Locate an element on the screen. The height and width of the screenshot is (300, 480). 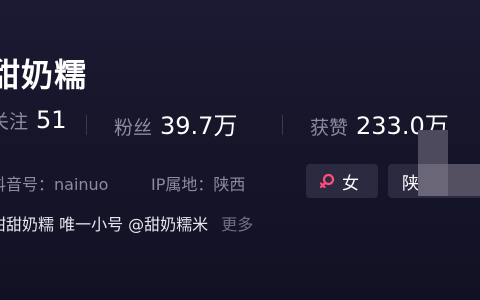
female-icon is located at coordinates (327, 181).